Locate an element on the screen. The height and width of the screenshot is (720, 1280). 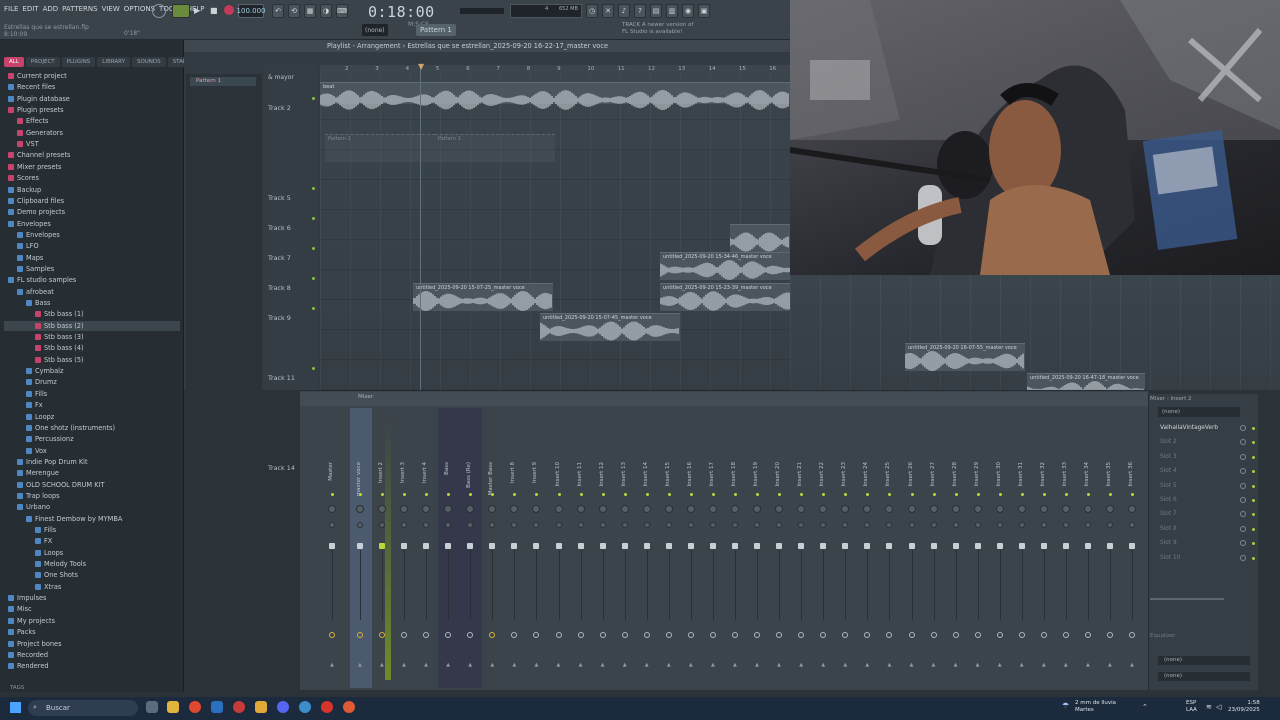
mixer-strip: Insert 34 ▲ is located at coordinates (1088, 545).